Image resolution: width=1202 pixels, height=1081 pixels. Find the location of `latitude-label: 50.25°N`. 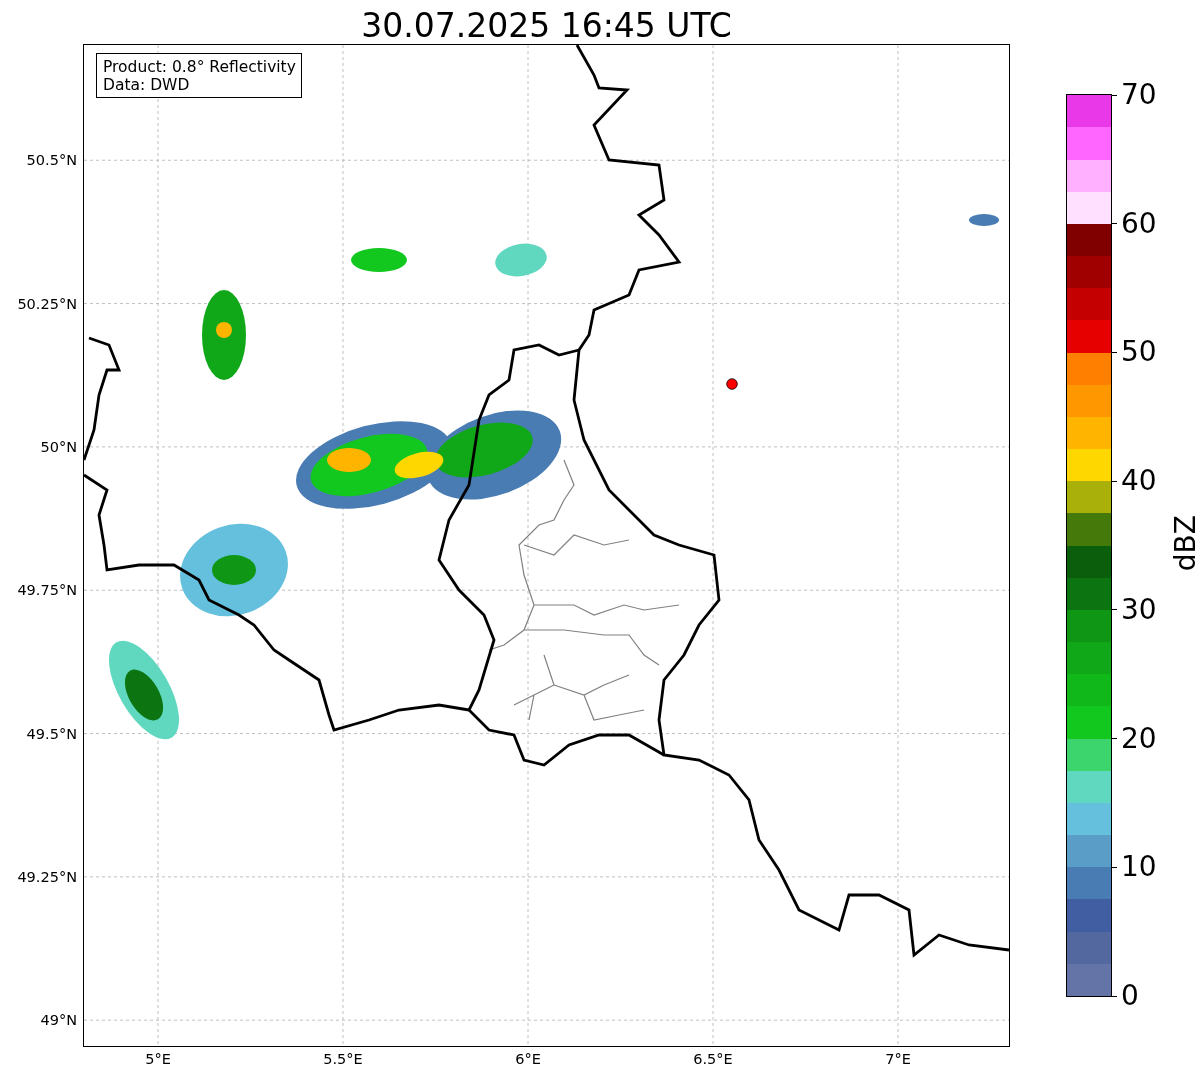

latitude-label: 50.25°N is located at coordinates (47, 303).